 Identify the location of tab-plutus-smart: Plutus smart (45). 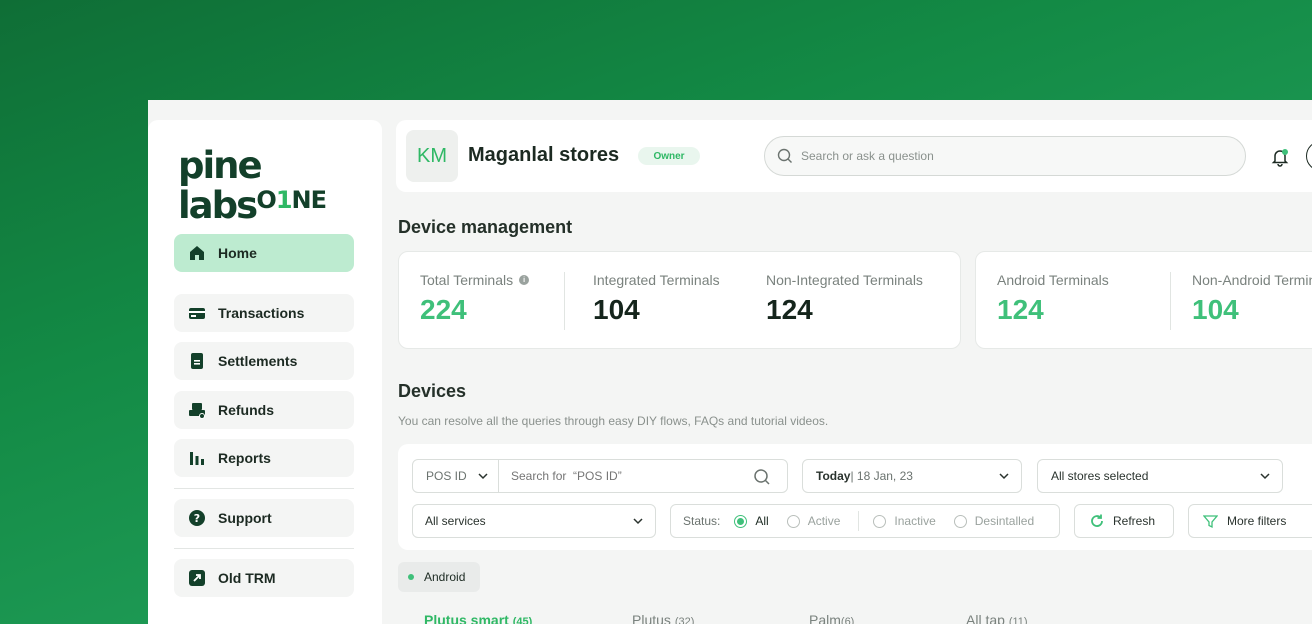
(478, 618).